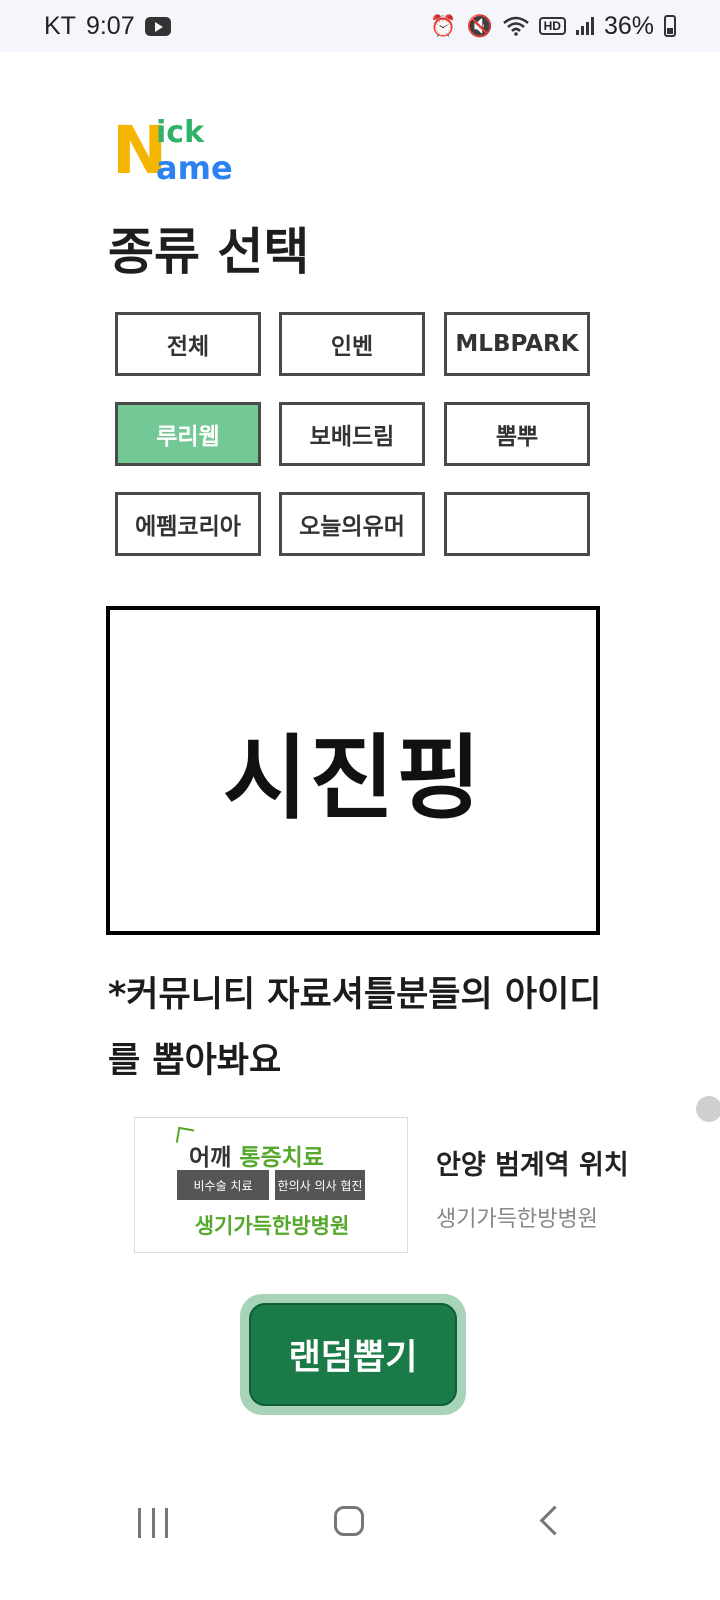 The width and height of the screenshot is (720, 1600). What do you see at coordinates (517, 524) in the screenshot?
I see `category-button-empty` at bounding box center [517, 524].